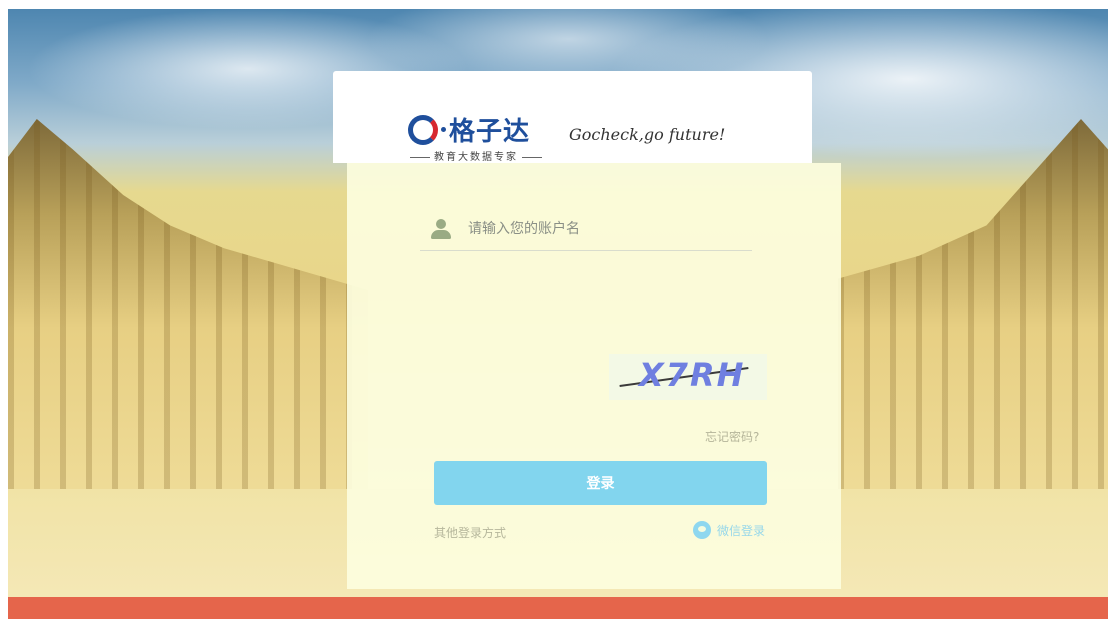 Image resolution: width=1108 pixels, height=619 pixels. Describe the element at coordinates (515, 377) in the screenshot. I see `captcha-input` at that location.